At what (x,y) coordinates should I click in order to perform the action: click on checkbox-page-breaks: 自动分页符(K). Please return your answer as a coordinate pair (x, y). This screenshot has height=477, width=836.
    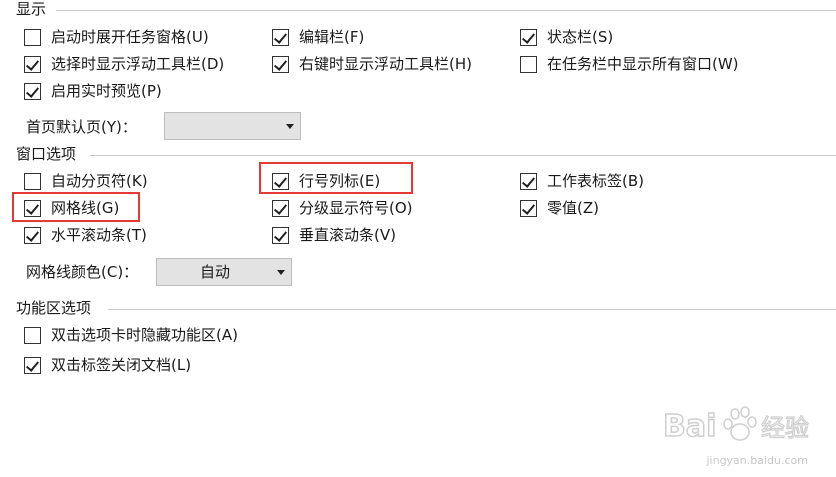
    Looking at the image, I should click on (86, 181).